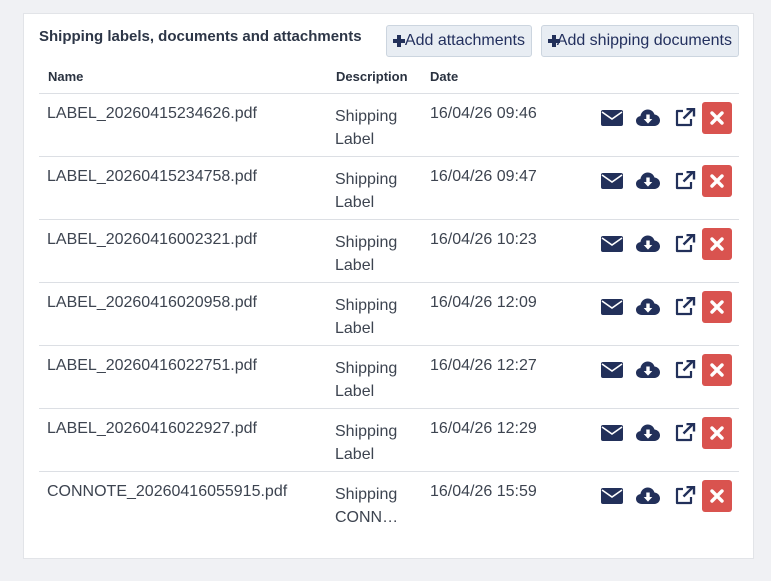  What do you see at coordinates (372, 517) in the screenshot?
I see `description-line-2: CONNOTE` at bounding box center [372, 517].